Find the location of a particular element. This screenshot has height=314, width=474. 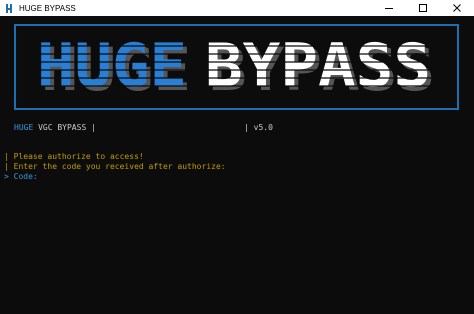

close-button is located at coordinates (457, 8).